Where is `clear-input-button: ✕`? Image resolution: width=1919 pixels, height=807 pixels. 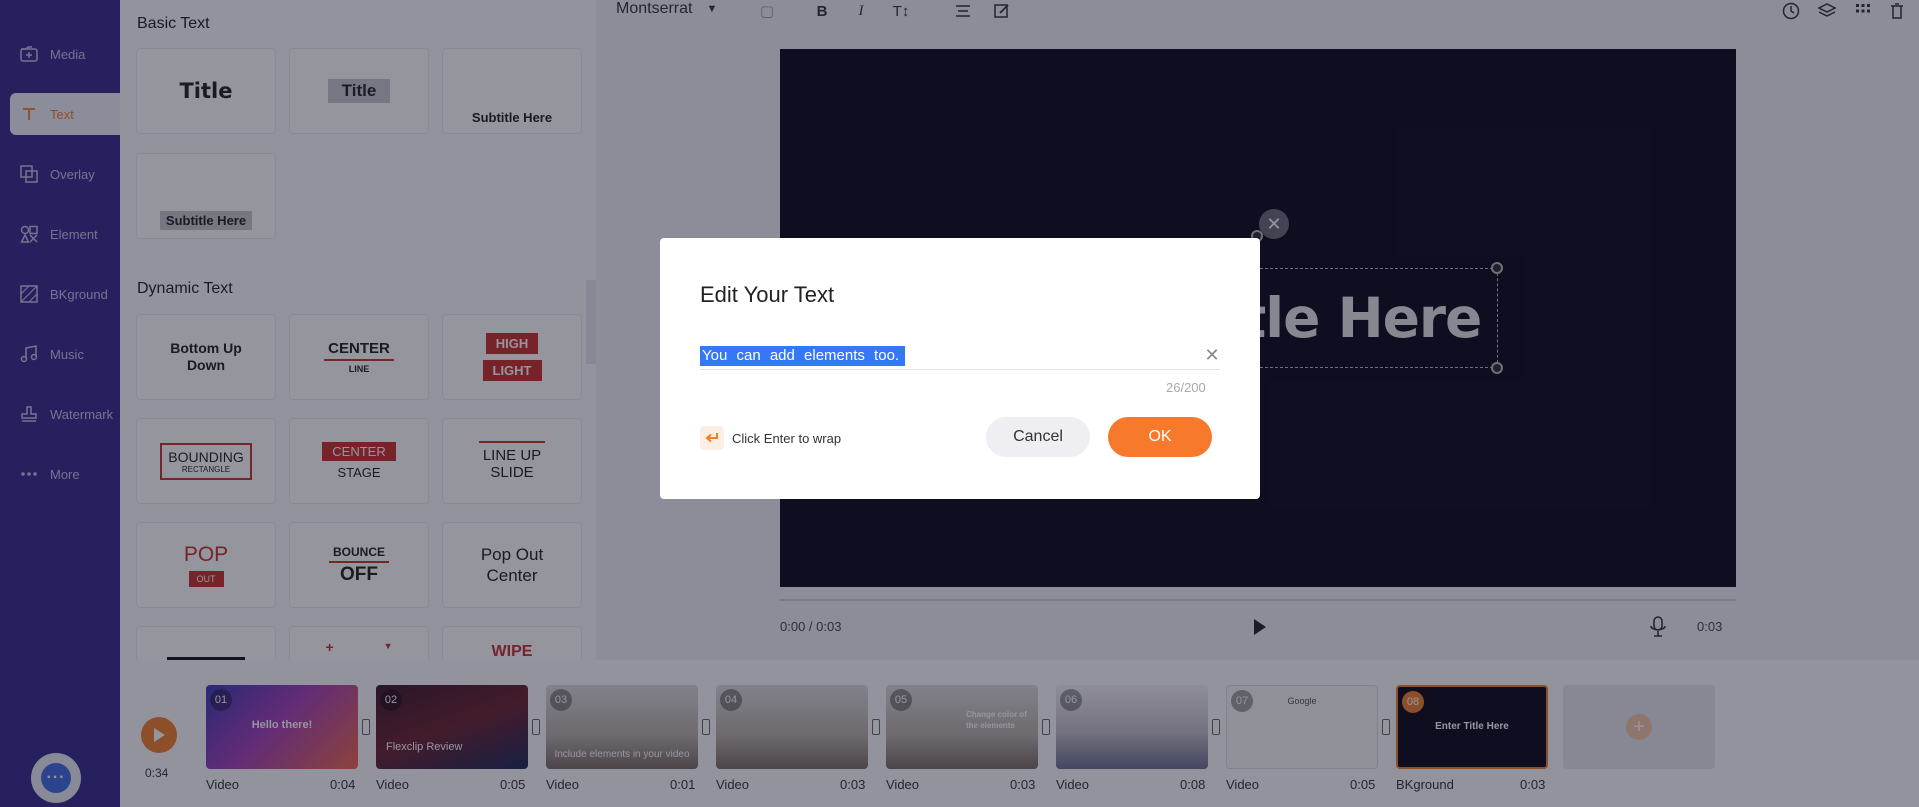 clear-input-button: ✕ is located at coordinates (1212, 354).